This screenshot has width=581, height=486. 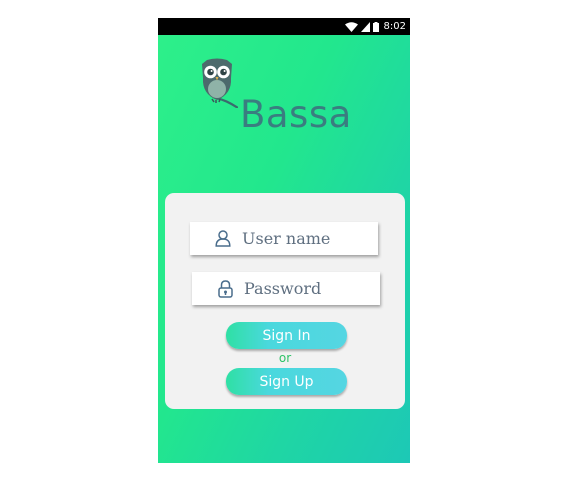 I want to click on or-separator: or, so click(x=285, y=358).